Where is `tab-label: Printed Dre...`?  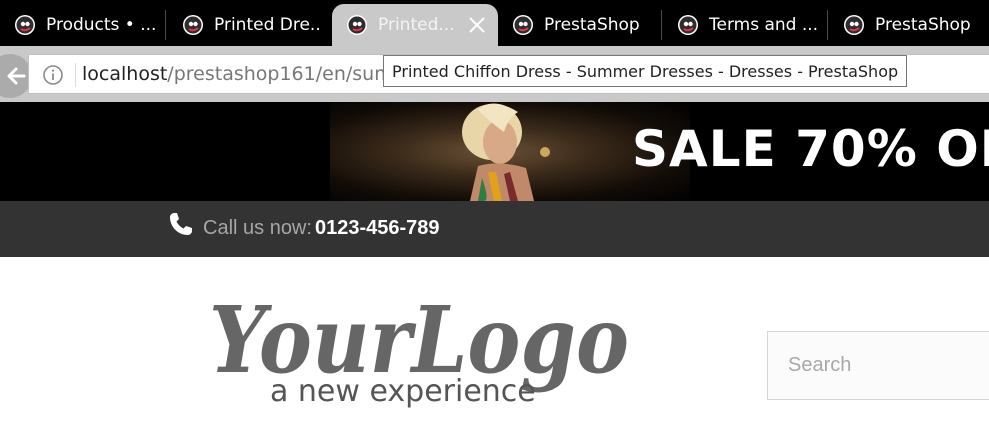
tab-label: Printed Dre... is located at coordinates (268, 25).